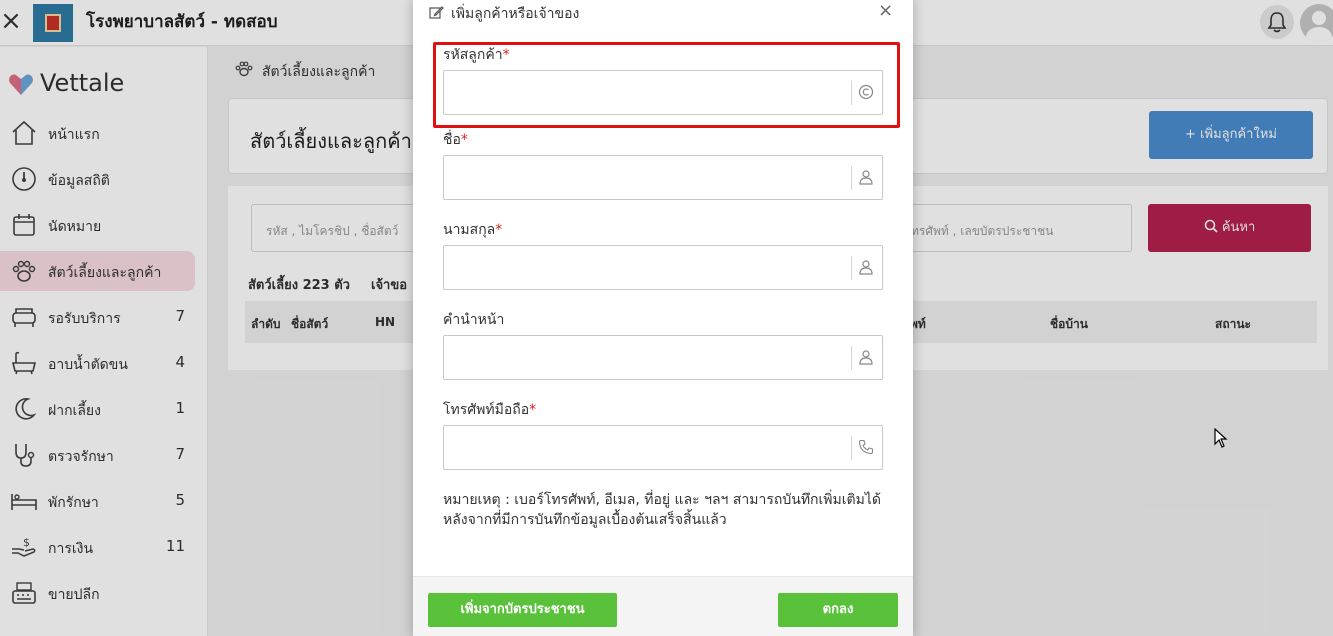 The width and height of the screenshot is (1333, 636). Describe the element at coordinates (663, 357) in the screenshot. I see `title-prefix-input` at that location.